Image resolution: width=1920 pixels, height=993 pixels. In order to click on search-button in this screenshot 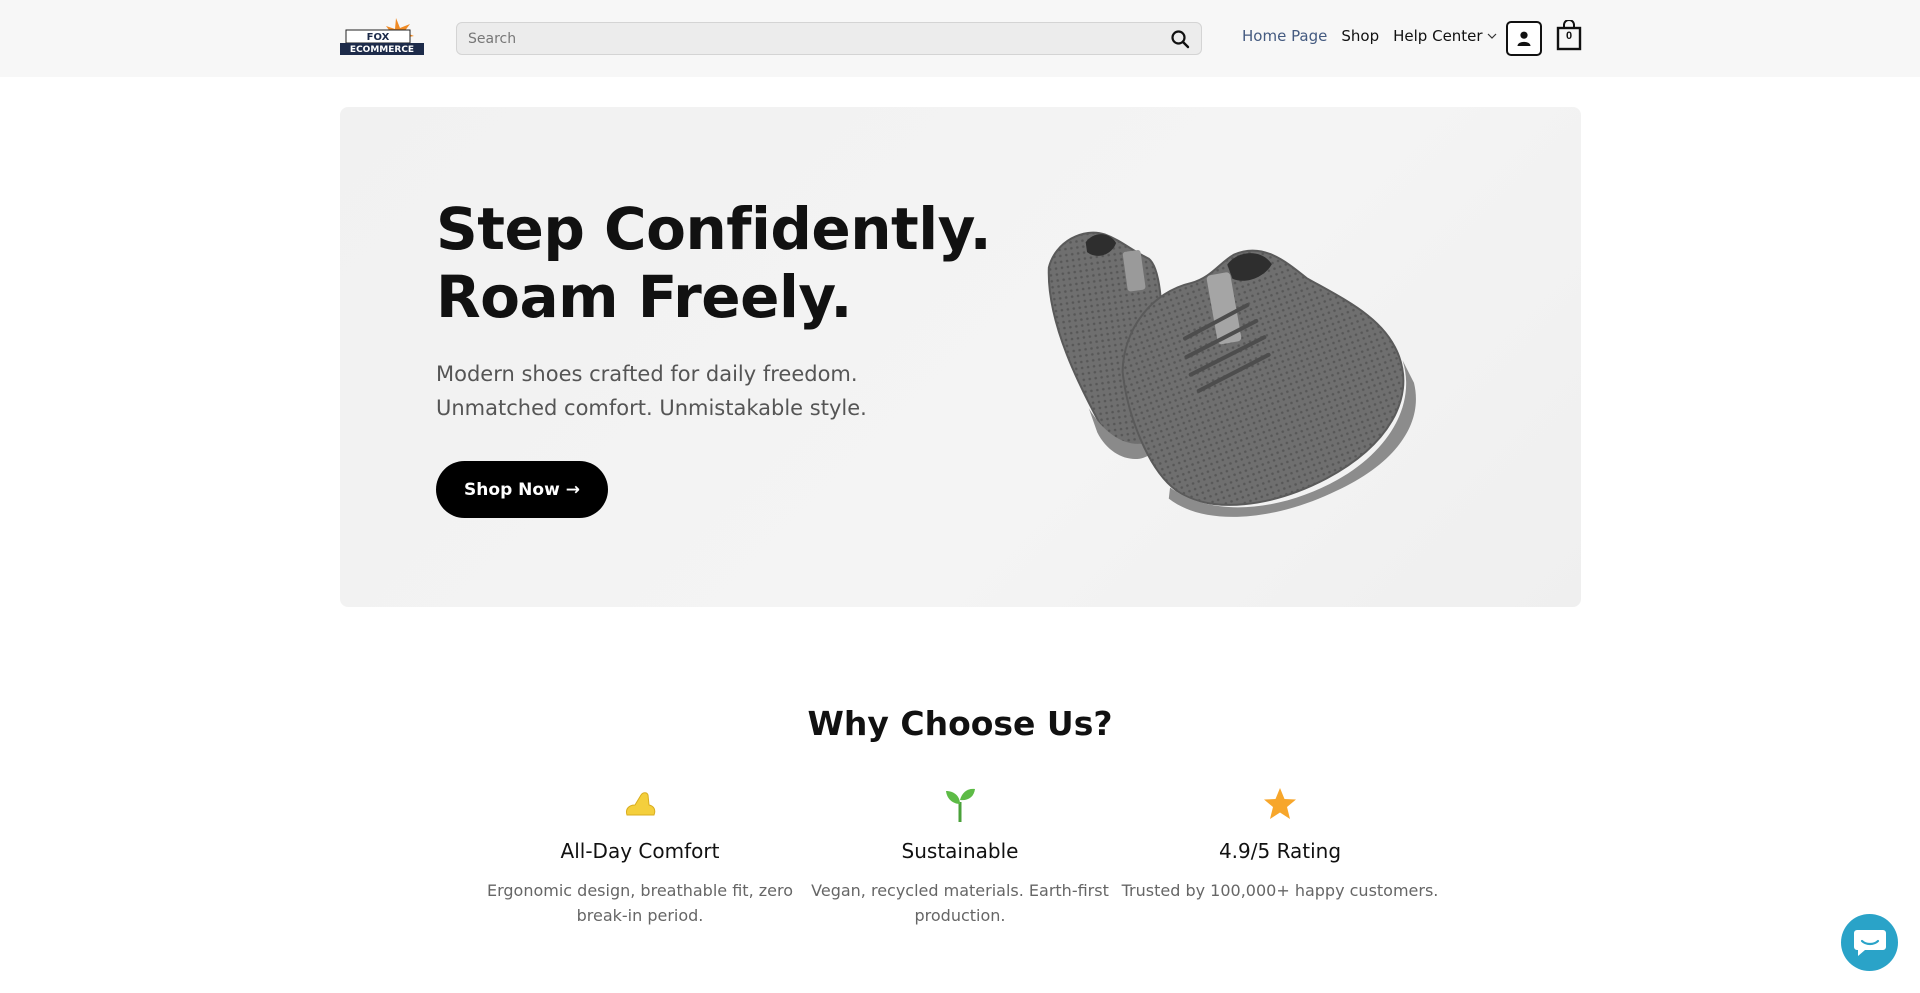, I will do `click(1180, 39)`.